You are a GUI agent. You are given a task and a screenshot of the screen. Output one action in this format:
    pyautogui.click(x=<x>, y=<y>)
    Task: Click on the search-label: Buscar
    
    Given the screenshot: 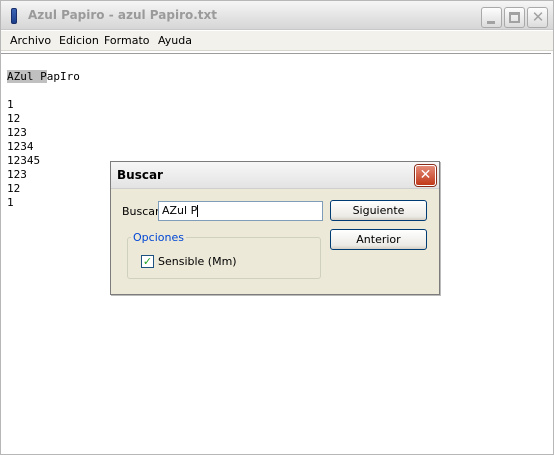 What is the action you would take?
    pyautogui.click(x=141, y=211)
    